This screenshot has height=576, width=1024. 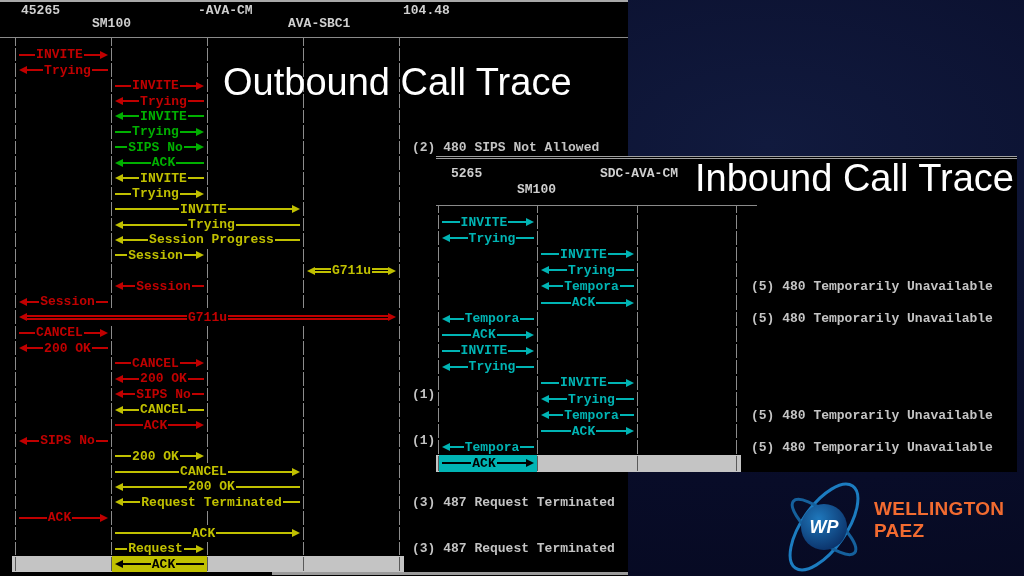 What do you see at coordinates (506, 147) in the screenshot?
I see `response-note: (2) 480 SIPS Not Allowed` at bounding box center [506, 147].